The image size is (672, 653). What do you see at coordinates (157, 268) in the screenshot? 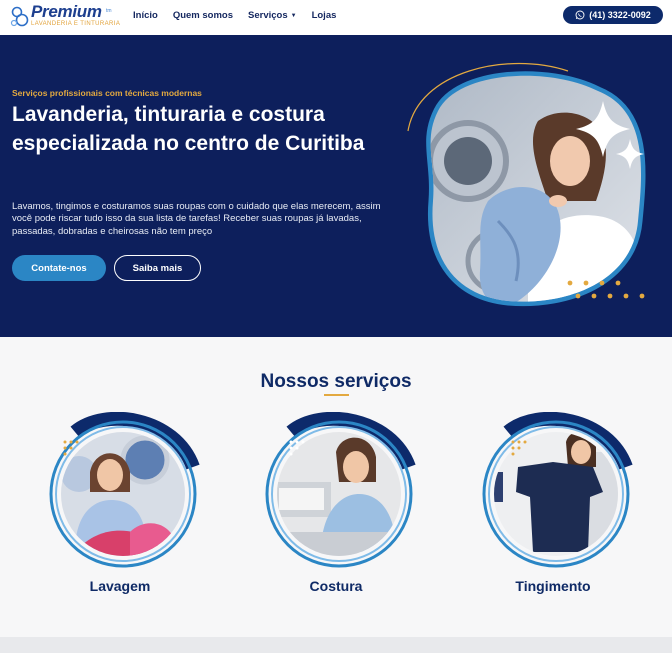
I see `learn-more-button: Saiba mais` at bounding box center [157, 268].